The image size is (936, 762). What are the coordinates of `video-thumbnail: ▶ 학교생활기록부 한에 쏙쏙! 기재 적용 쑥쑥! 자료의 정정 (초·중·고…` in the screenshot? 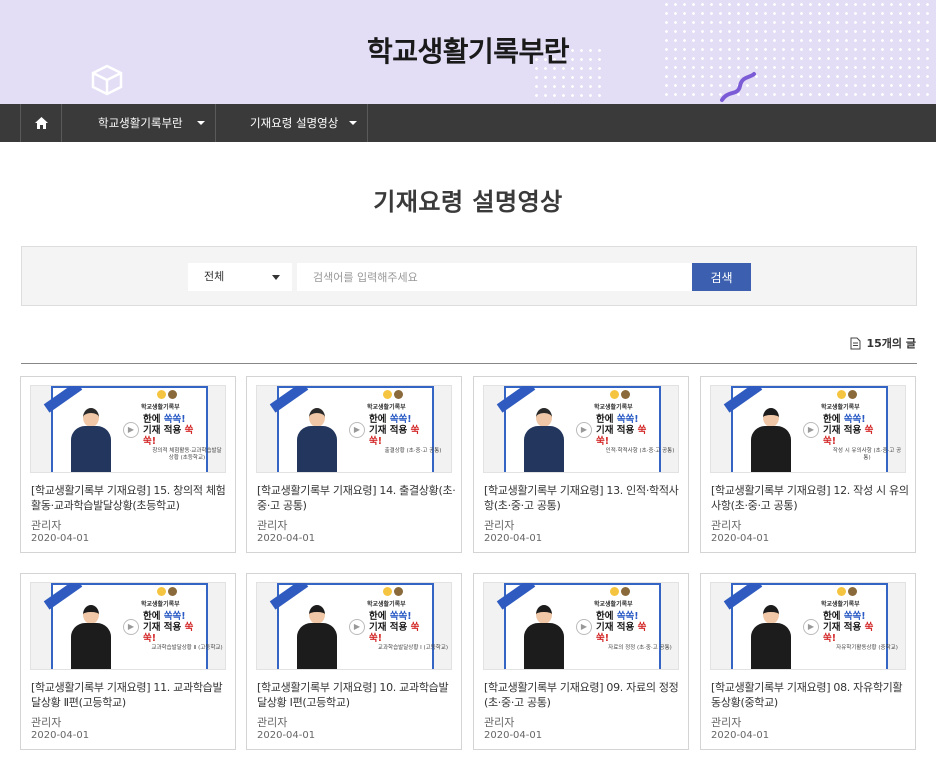 It's located at (581, 626).